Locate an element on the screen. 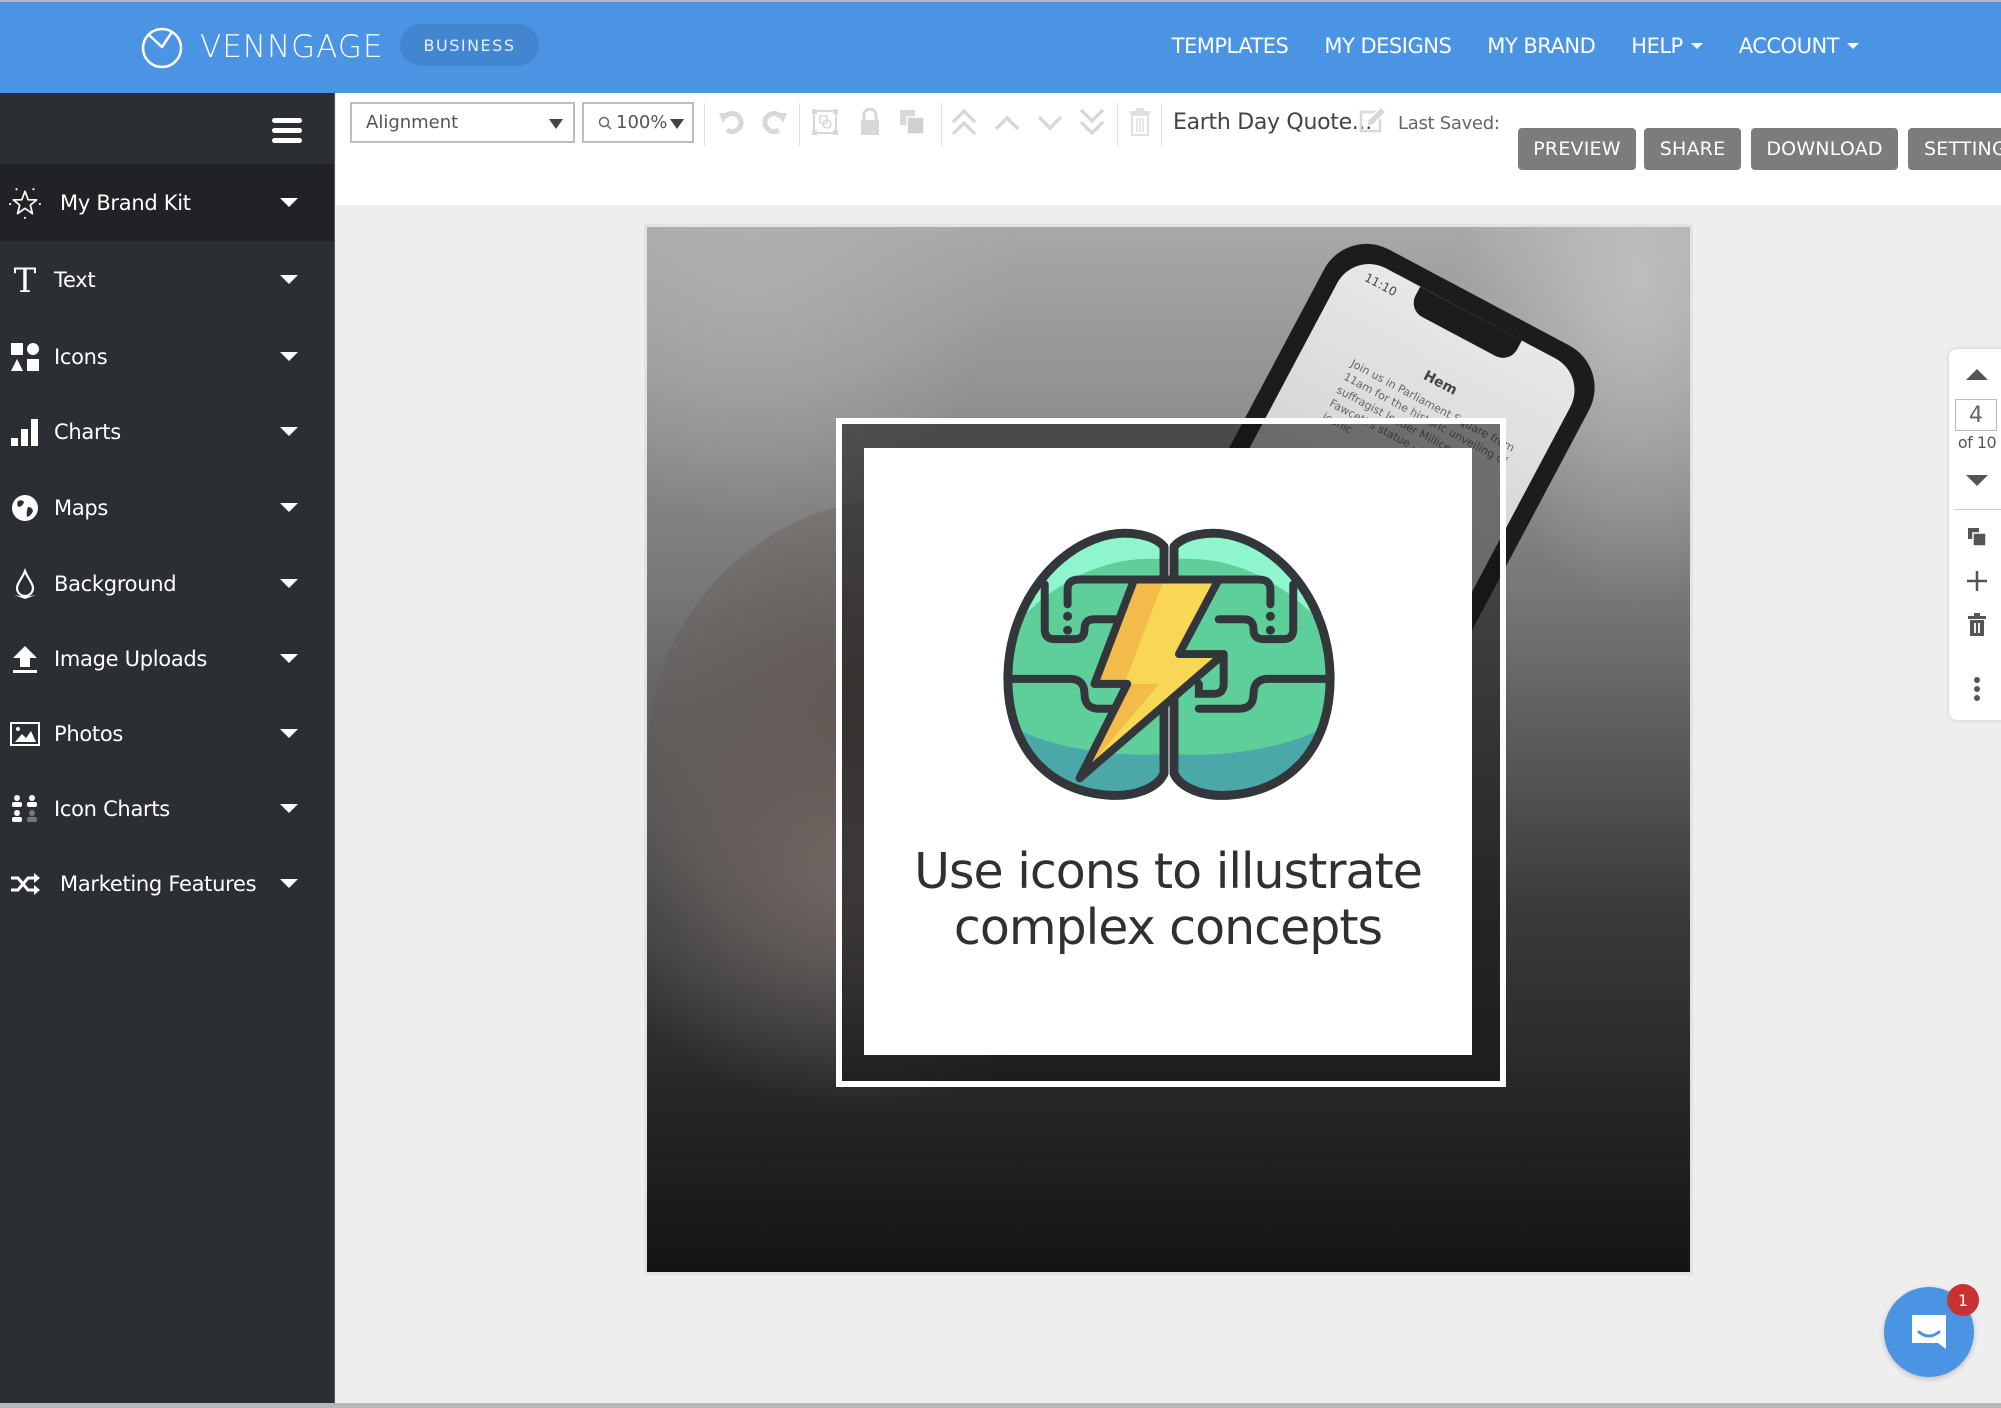 This screenshot has width=2001, height=1408. sidebar-item-label: Maps is located at coordinates (81, 507).